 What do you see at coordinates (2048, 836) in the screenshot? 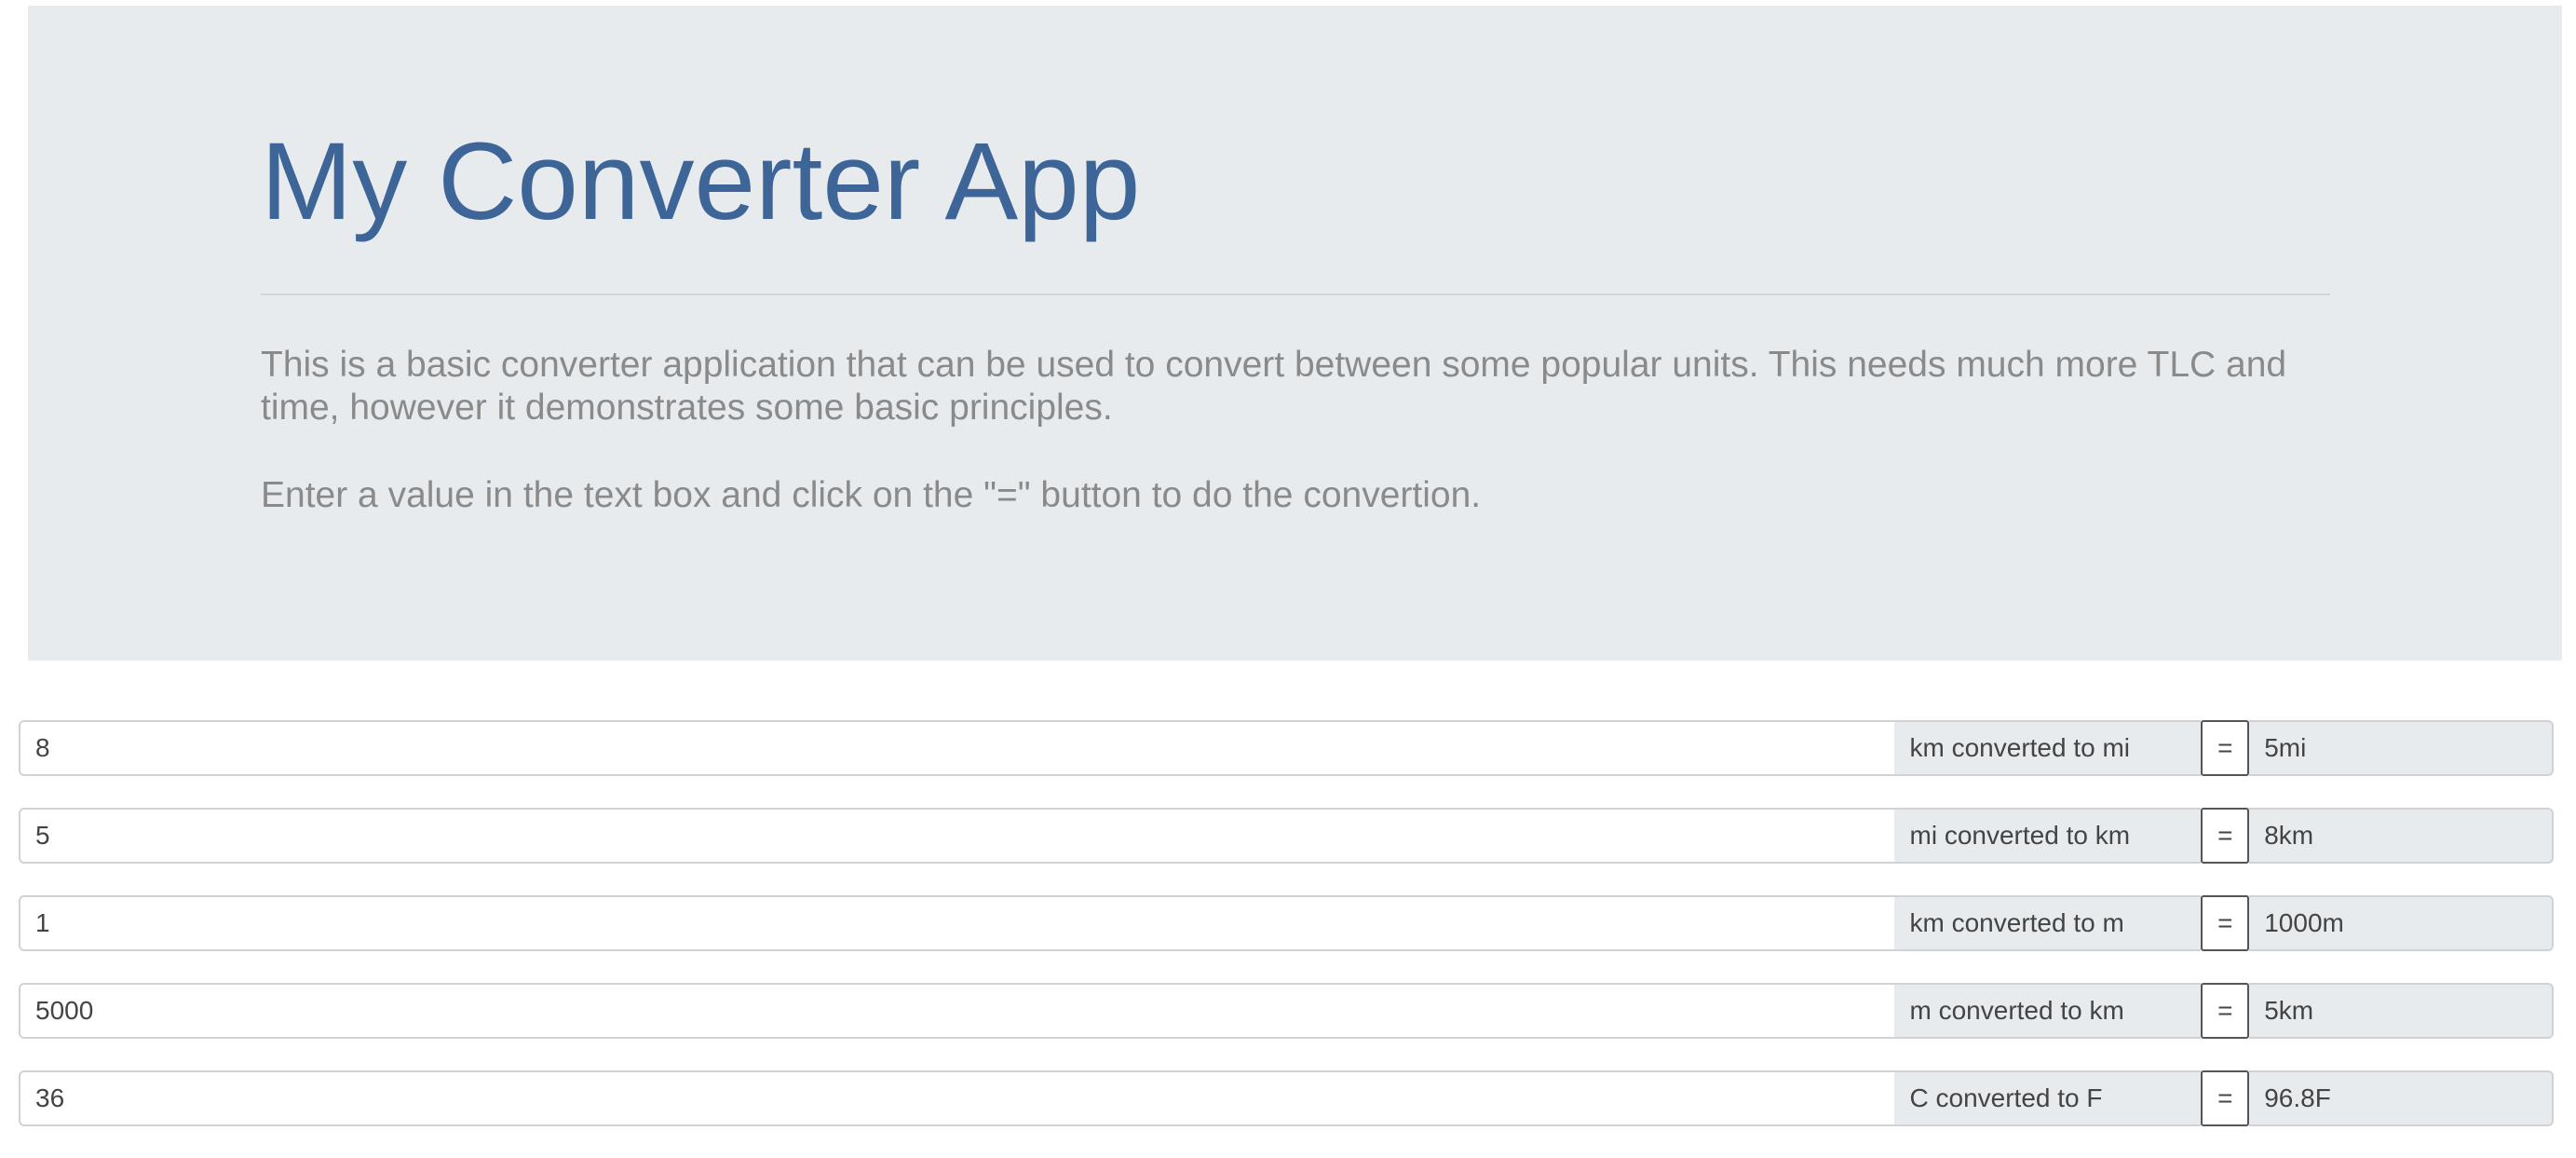
I see `conversion-label: mi converted to km` at bounding box center [2048, 836].